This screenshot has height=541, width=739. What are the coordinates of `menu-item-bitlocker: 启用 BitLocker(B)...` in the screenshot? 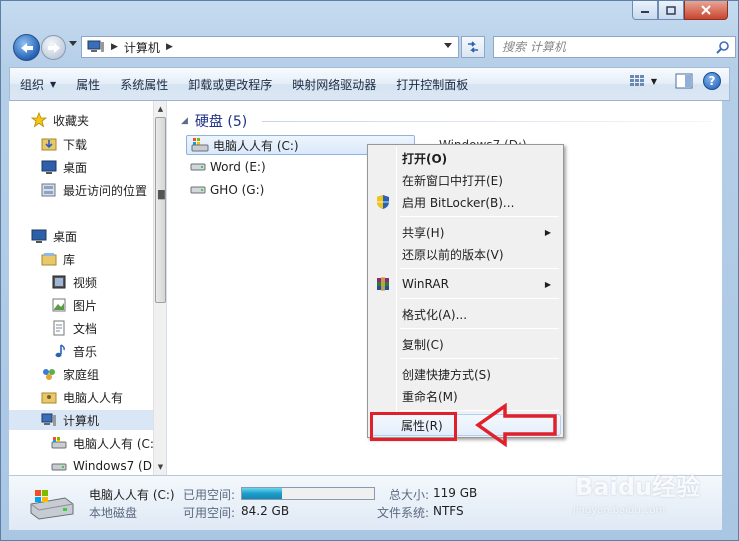 It's located at (465, 202).